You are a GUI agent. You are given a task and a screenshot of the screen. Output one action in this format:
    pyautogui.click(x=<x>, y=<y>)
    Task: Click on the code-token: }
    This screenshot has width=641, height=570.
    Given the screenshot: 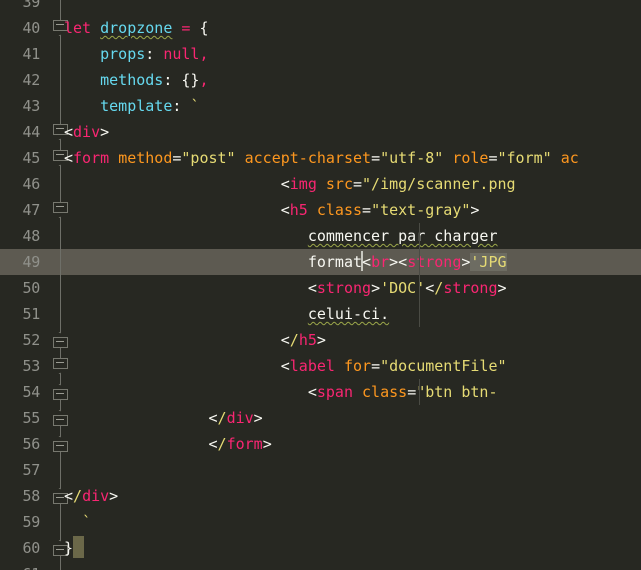 What is the action you would take?
    pyautogui.click(x=69, y=548)
    